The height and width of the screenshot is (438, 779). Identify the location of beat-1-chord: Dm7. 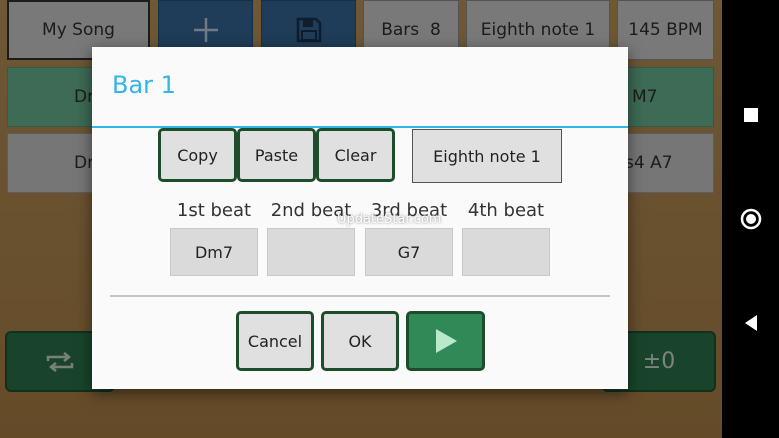
(214, 252).